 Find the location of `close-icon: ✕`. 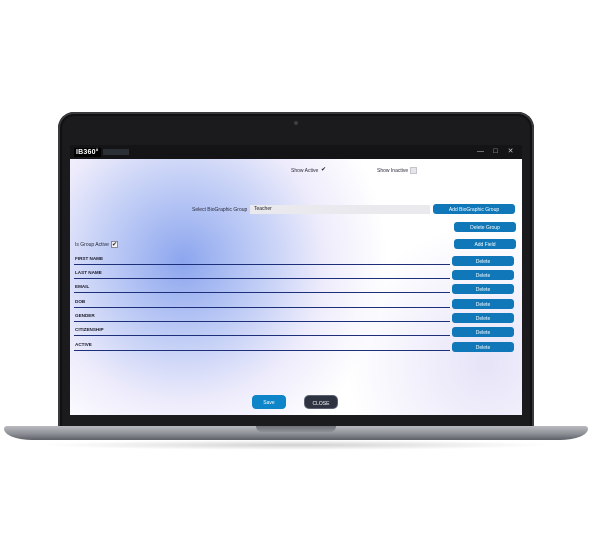

close-icon: ✕ is located at coordinates (510, 152).